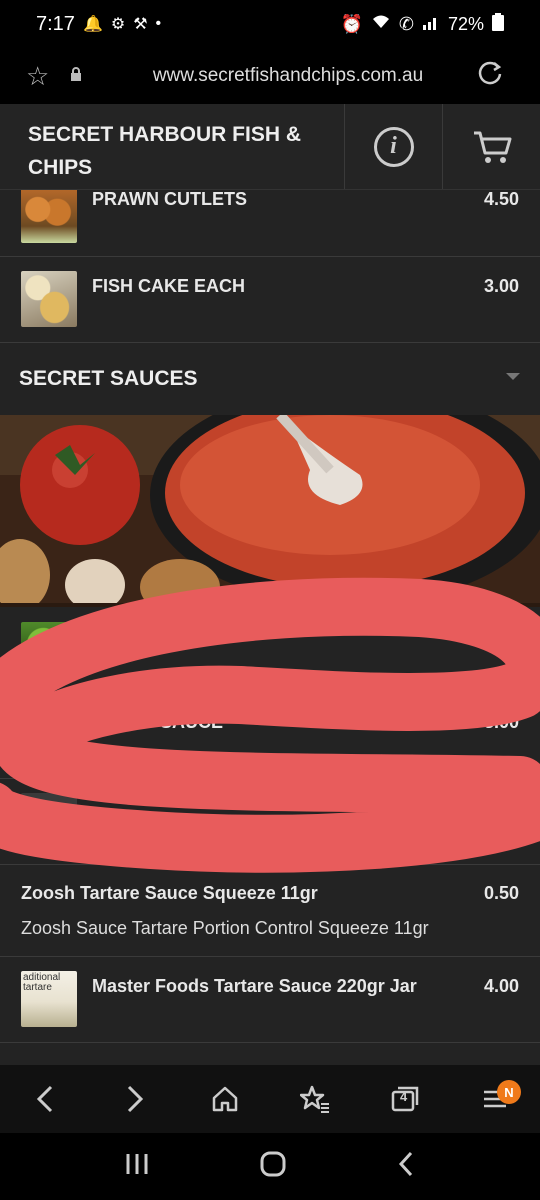  Describe the element at coordinates (225, 1099) in the screenshot. I see `home-icon` at that location.